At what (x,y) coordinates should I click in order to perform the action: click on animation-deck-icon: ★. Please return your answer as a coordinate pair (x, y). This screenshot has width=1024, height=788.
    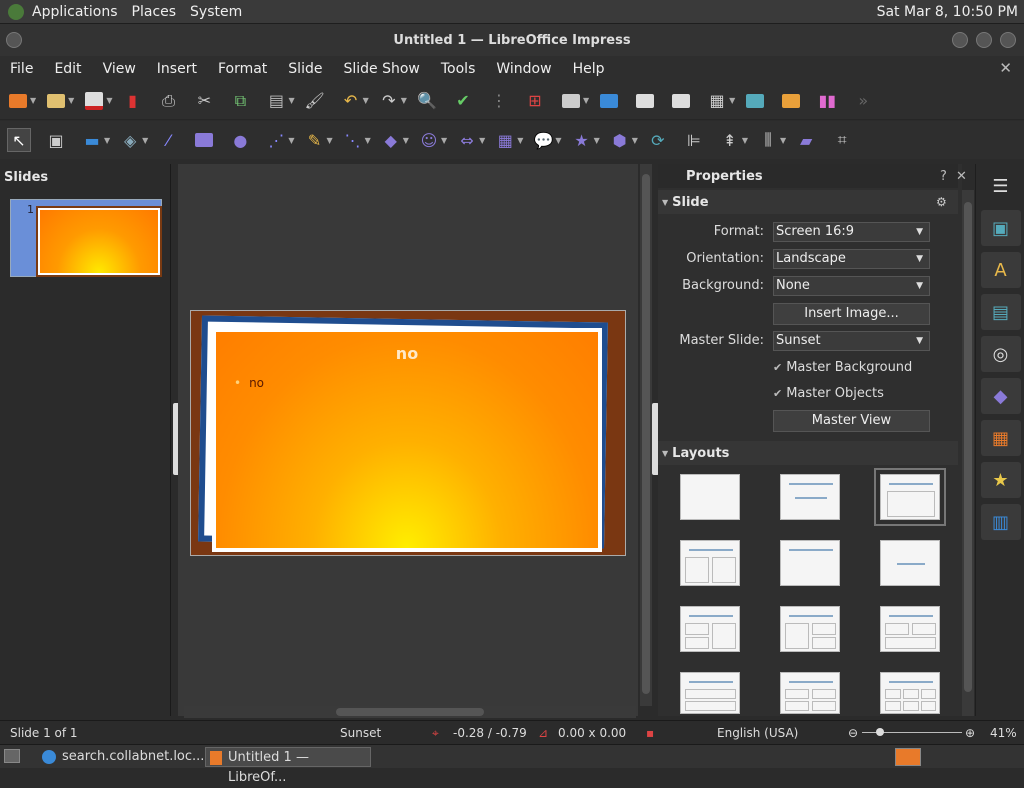
    Looking at the image, I should click on (1000, 480).